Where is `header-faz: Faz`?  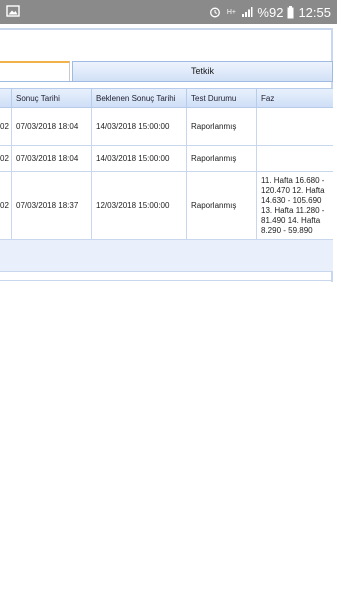
header-faz: Faz is located at coordinates (295, 98).